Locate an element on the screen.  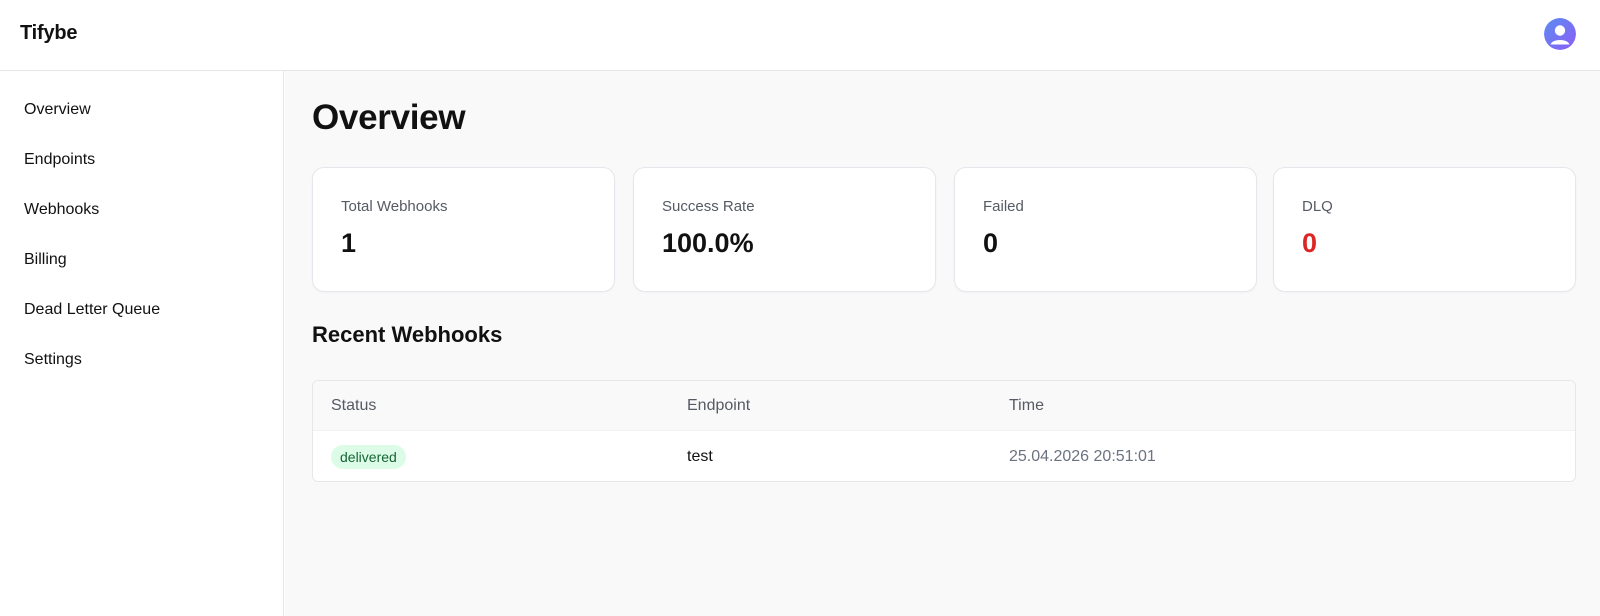
stat-card-failed: Failed 0 is located at coordinates (1105, 229).